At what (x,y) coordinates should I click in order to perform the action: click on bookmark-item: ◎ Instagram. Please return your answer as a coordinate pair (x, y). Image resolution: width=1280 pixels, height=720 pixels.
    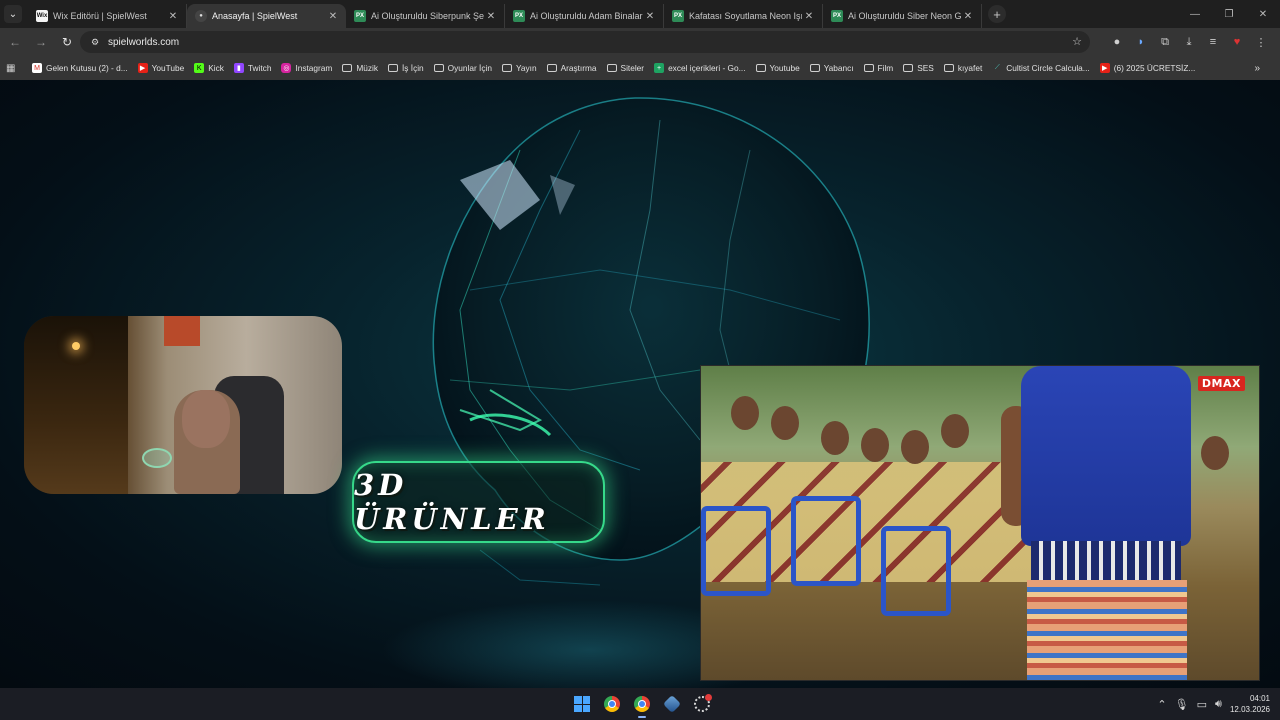
    Looking at the image, I should click on (306, 68).